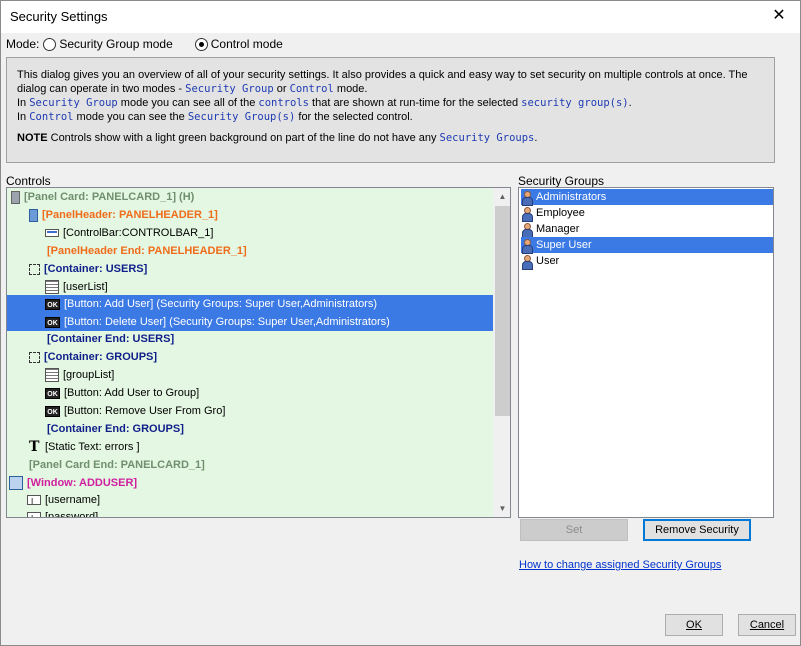 Image resolution: width=801 pixels, height=646 pixels. Describe the element at coordinates (34, 447) in the screenshot. I see `static-text-icon: T` at that location.